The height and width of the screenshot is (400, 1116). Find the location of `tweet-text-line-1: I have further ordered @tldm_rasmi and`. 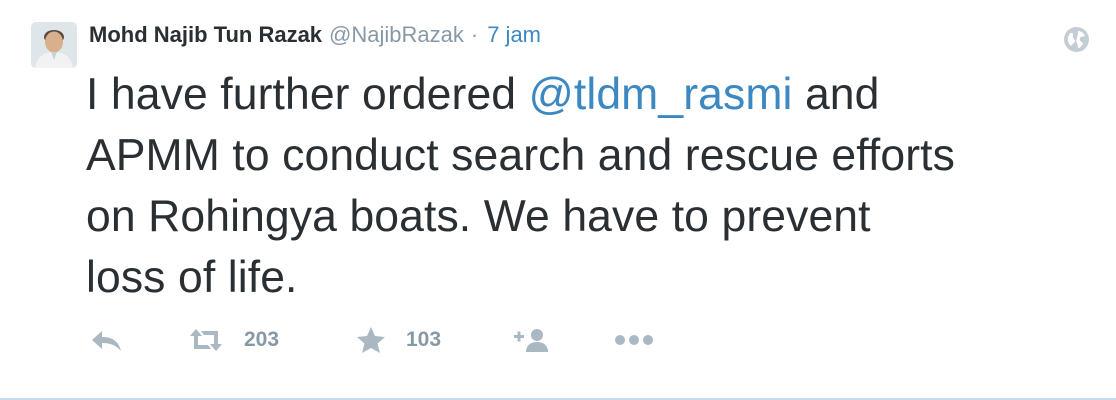

tweet-text-line-1: I have further ordered @tldm_rasmi and is located at coordinates (586, 94).